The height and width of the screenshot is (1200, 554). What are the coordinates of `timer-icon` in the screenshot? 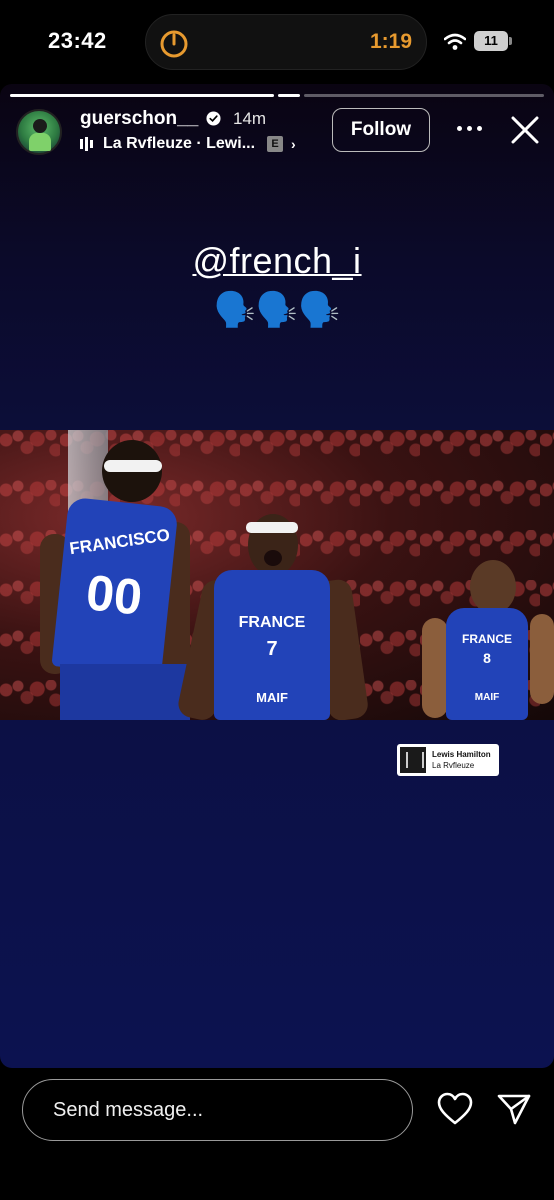 It's located at (174, 44).